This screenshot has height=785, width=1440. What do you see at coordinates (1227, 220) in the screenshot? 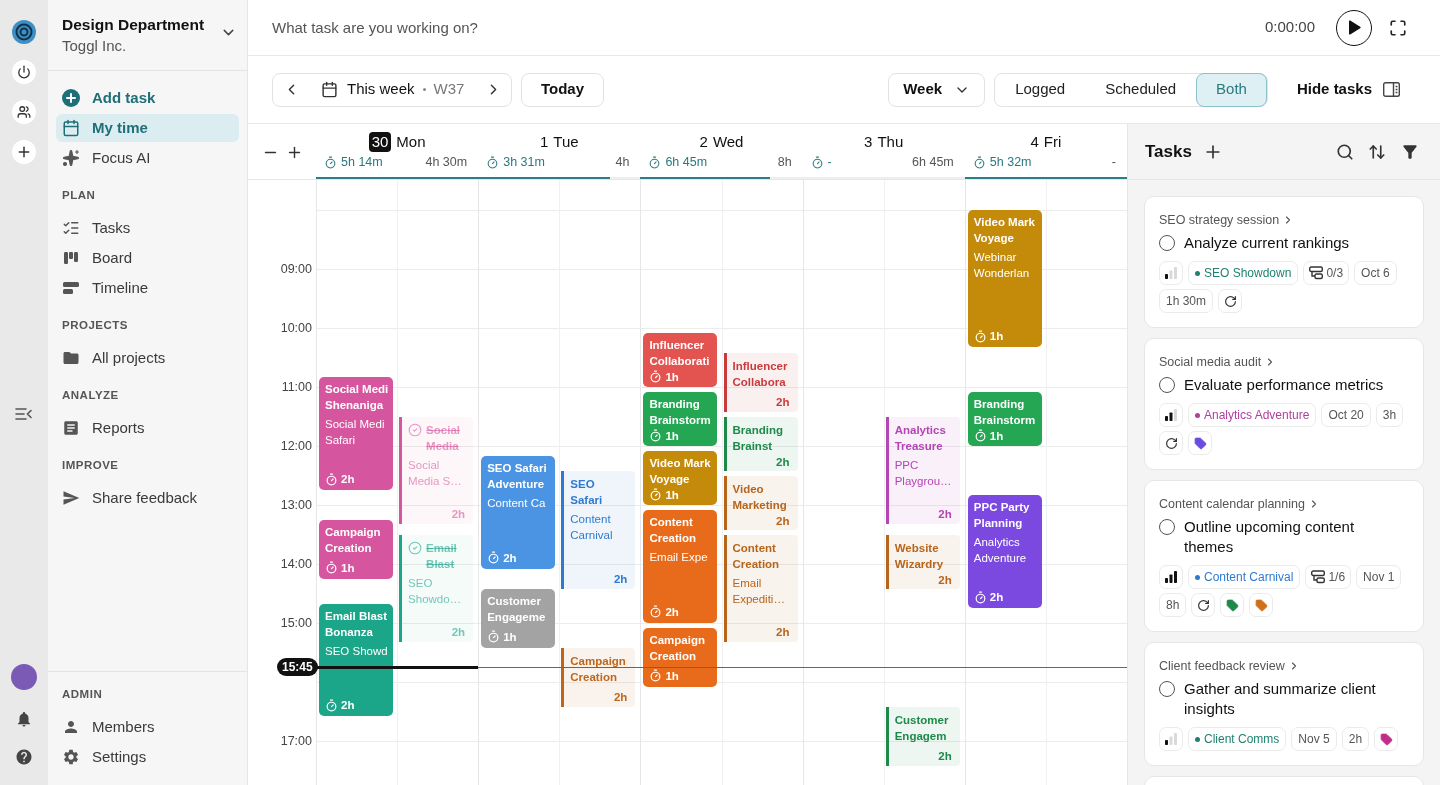
I see `parent-task-link: SEO strategy session` at bounding box center [1227, 220].